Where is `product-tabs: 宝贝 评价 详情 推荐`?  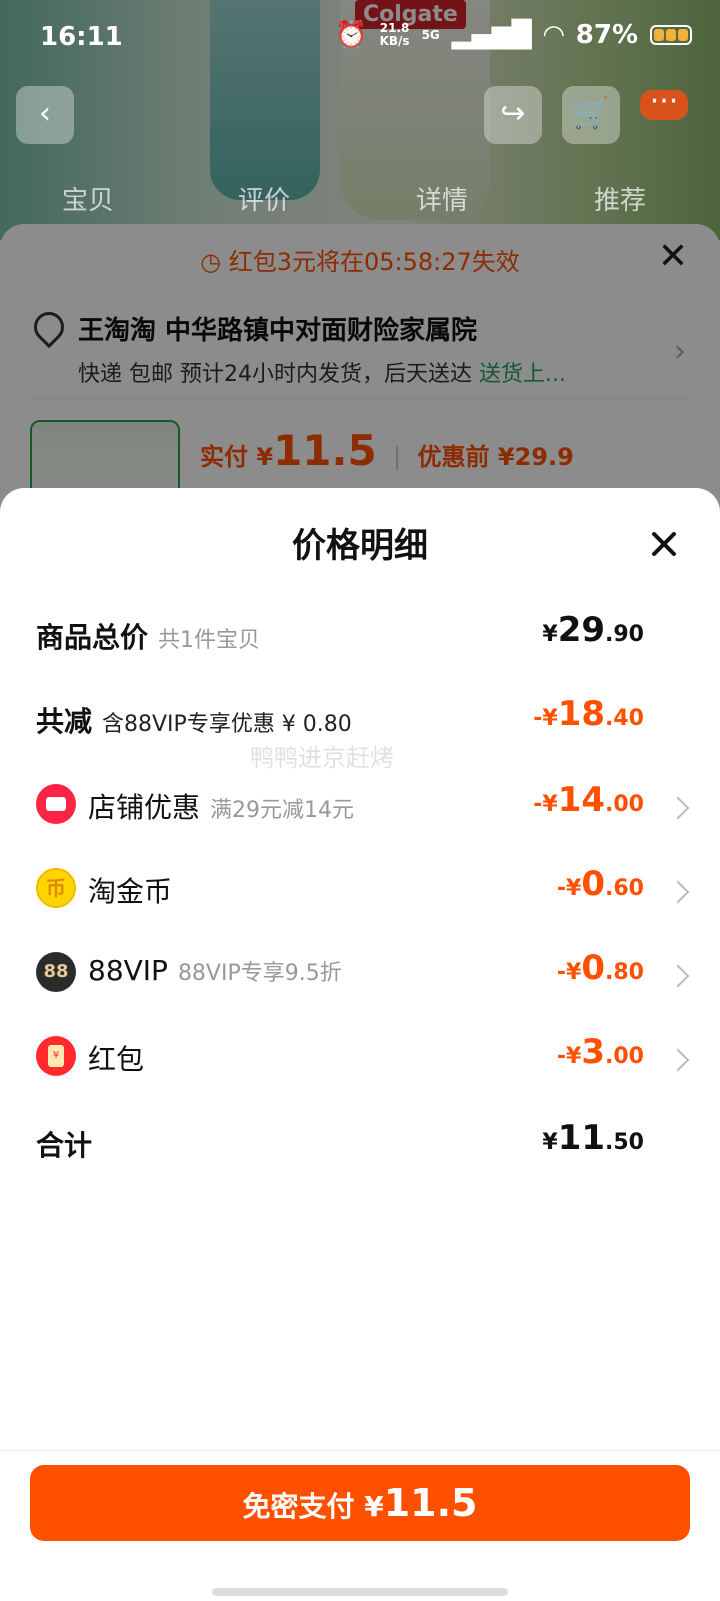 product-tabs: 宝贝 评价 详情 推荐 is located at coordinates (360, 195).